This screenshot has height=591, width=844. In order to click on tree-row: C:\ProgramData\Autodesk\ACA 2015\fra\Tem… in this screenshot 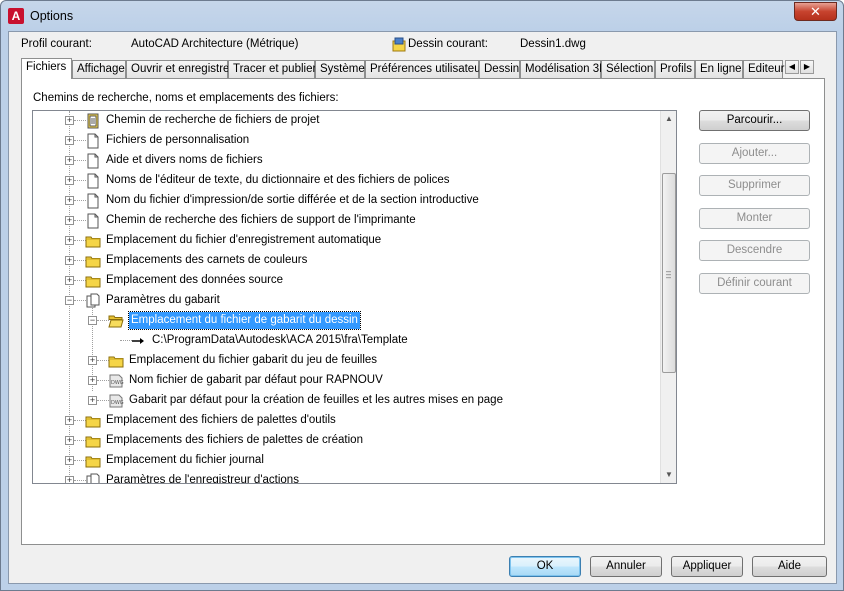, I will do `click(347, 341)`.